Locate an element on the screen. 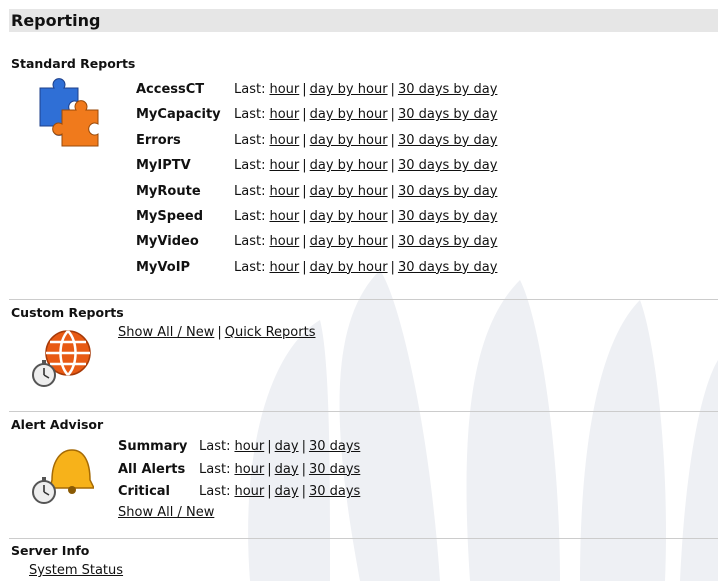 The image size is (718, 581). bell-stopwatch-icon is located at coordinates (63, 476).